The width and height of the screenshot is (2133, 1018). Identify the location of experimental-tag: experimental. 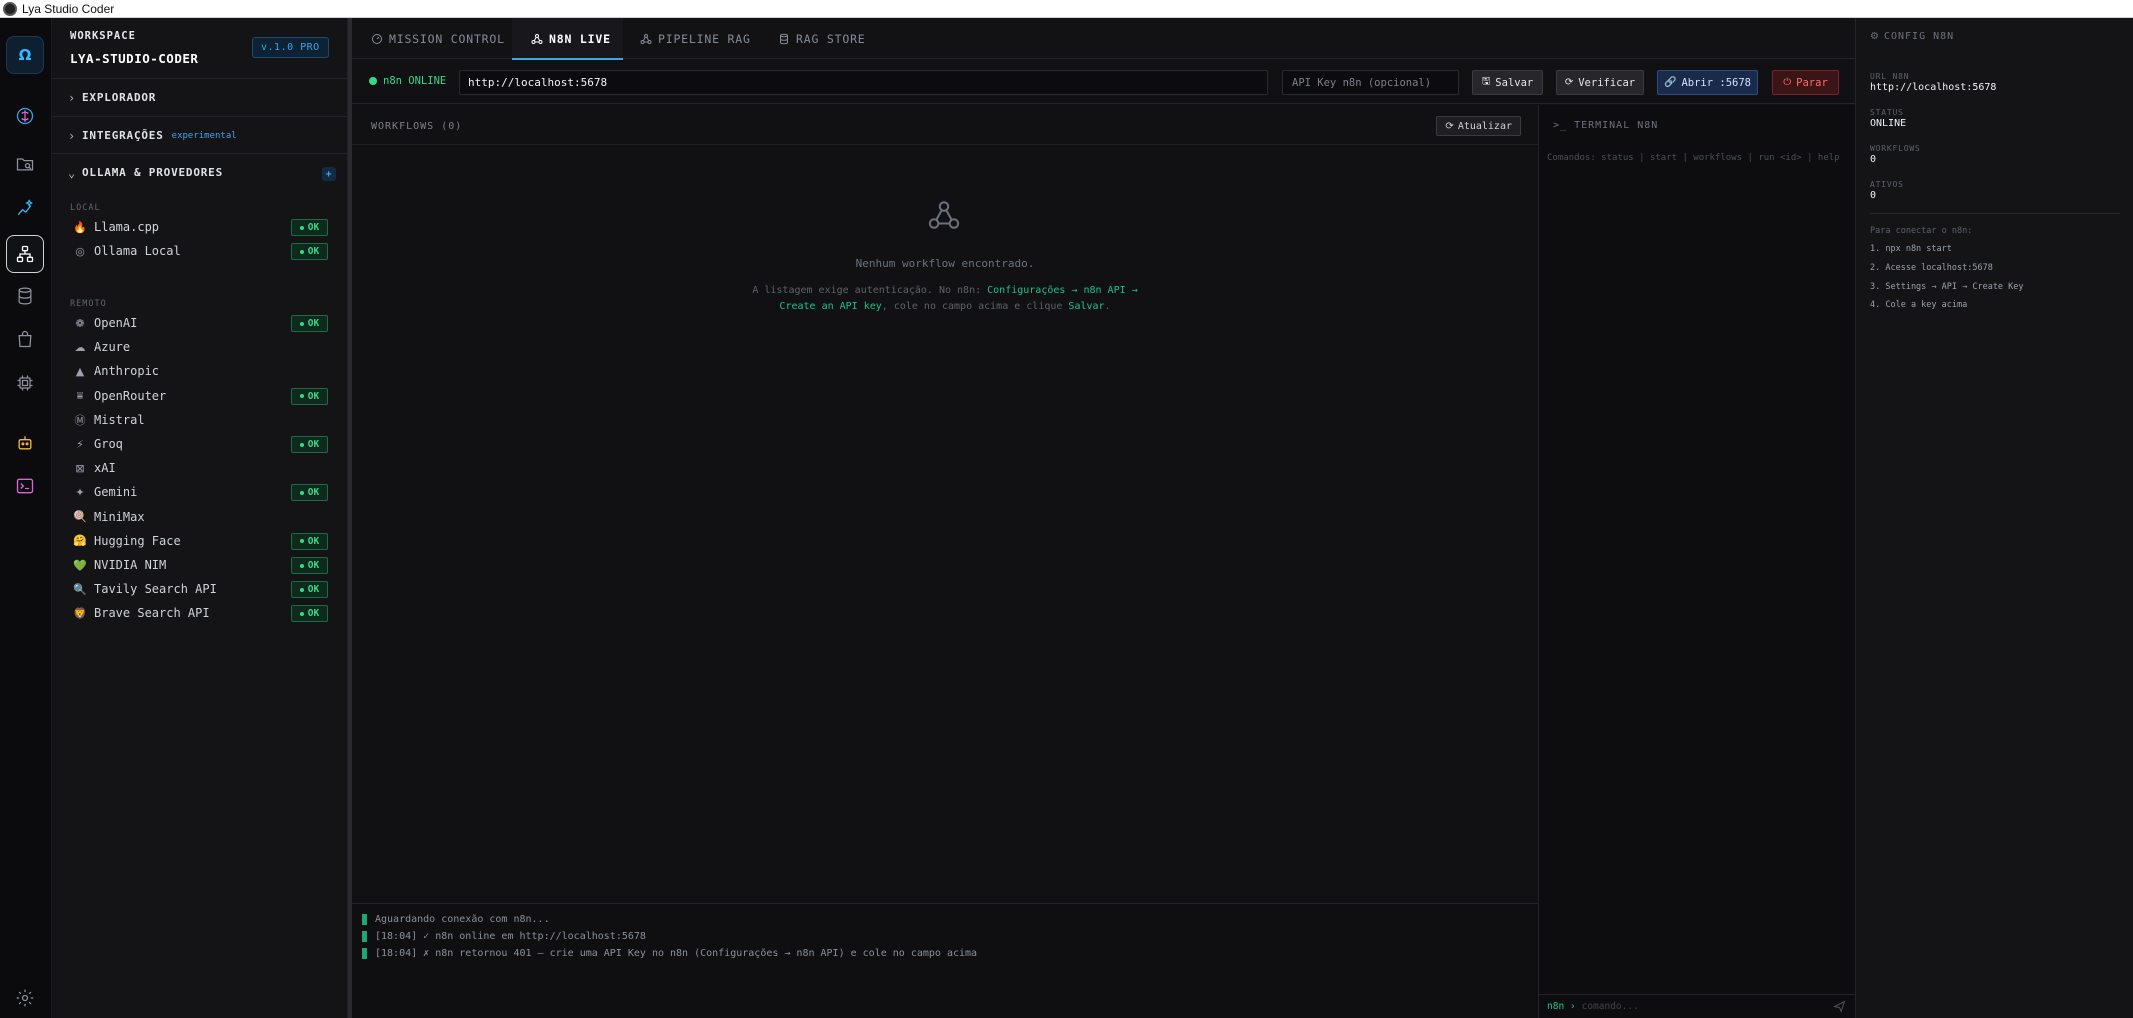
(204, 135).